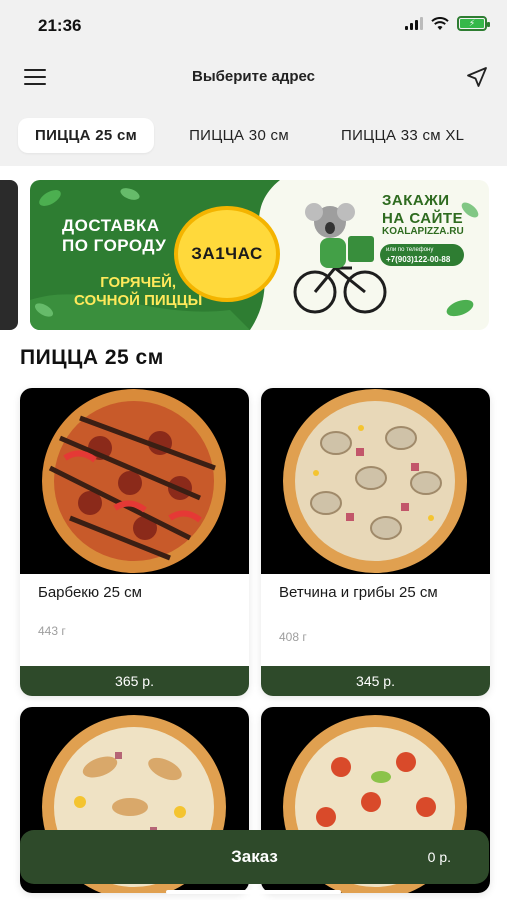 This screenshot has height=900, width=507. What do you see at coordinates (423, 209) in the screenshot?
I see `banner-order-text: ЗАКАЖИ НА САЙТЕ` at bounding box center [423, 209].